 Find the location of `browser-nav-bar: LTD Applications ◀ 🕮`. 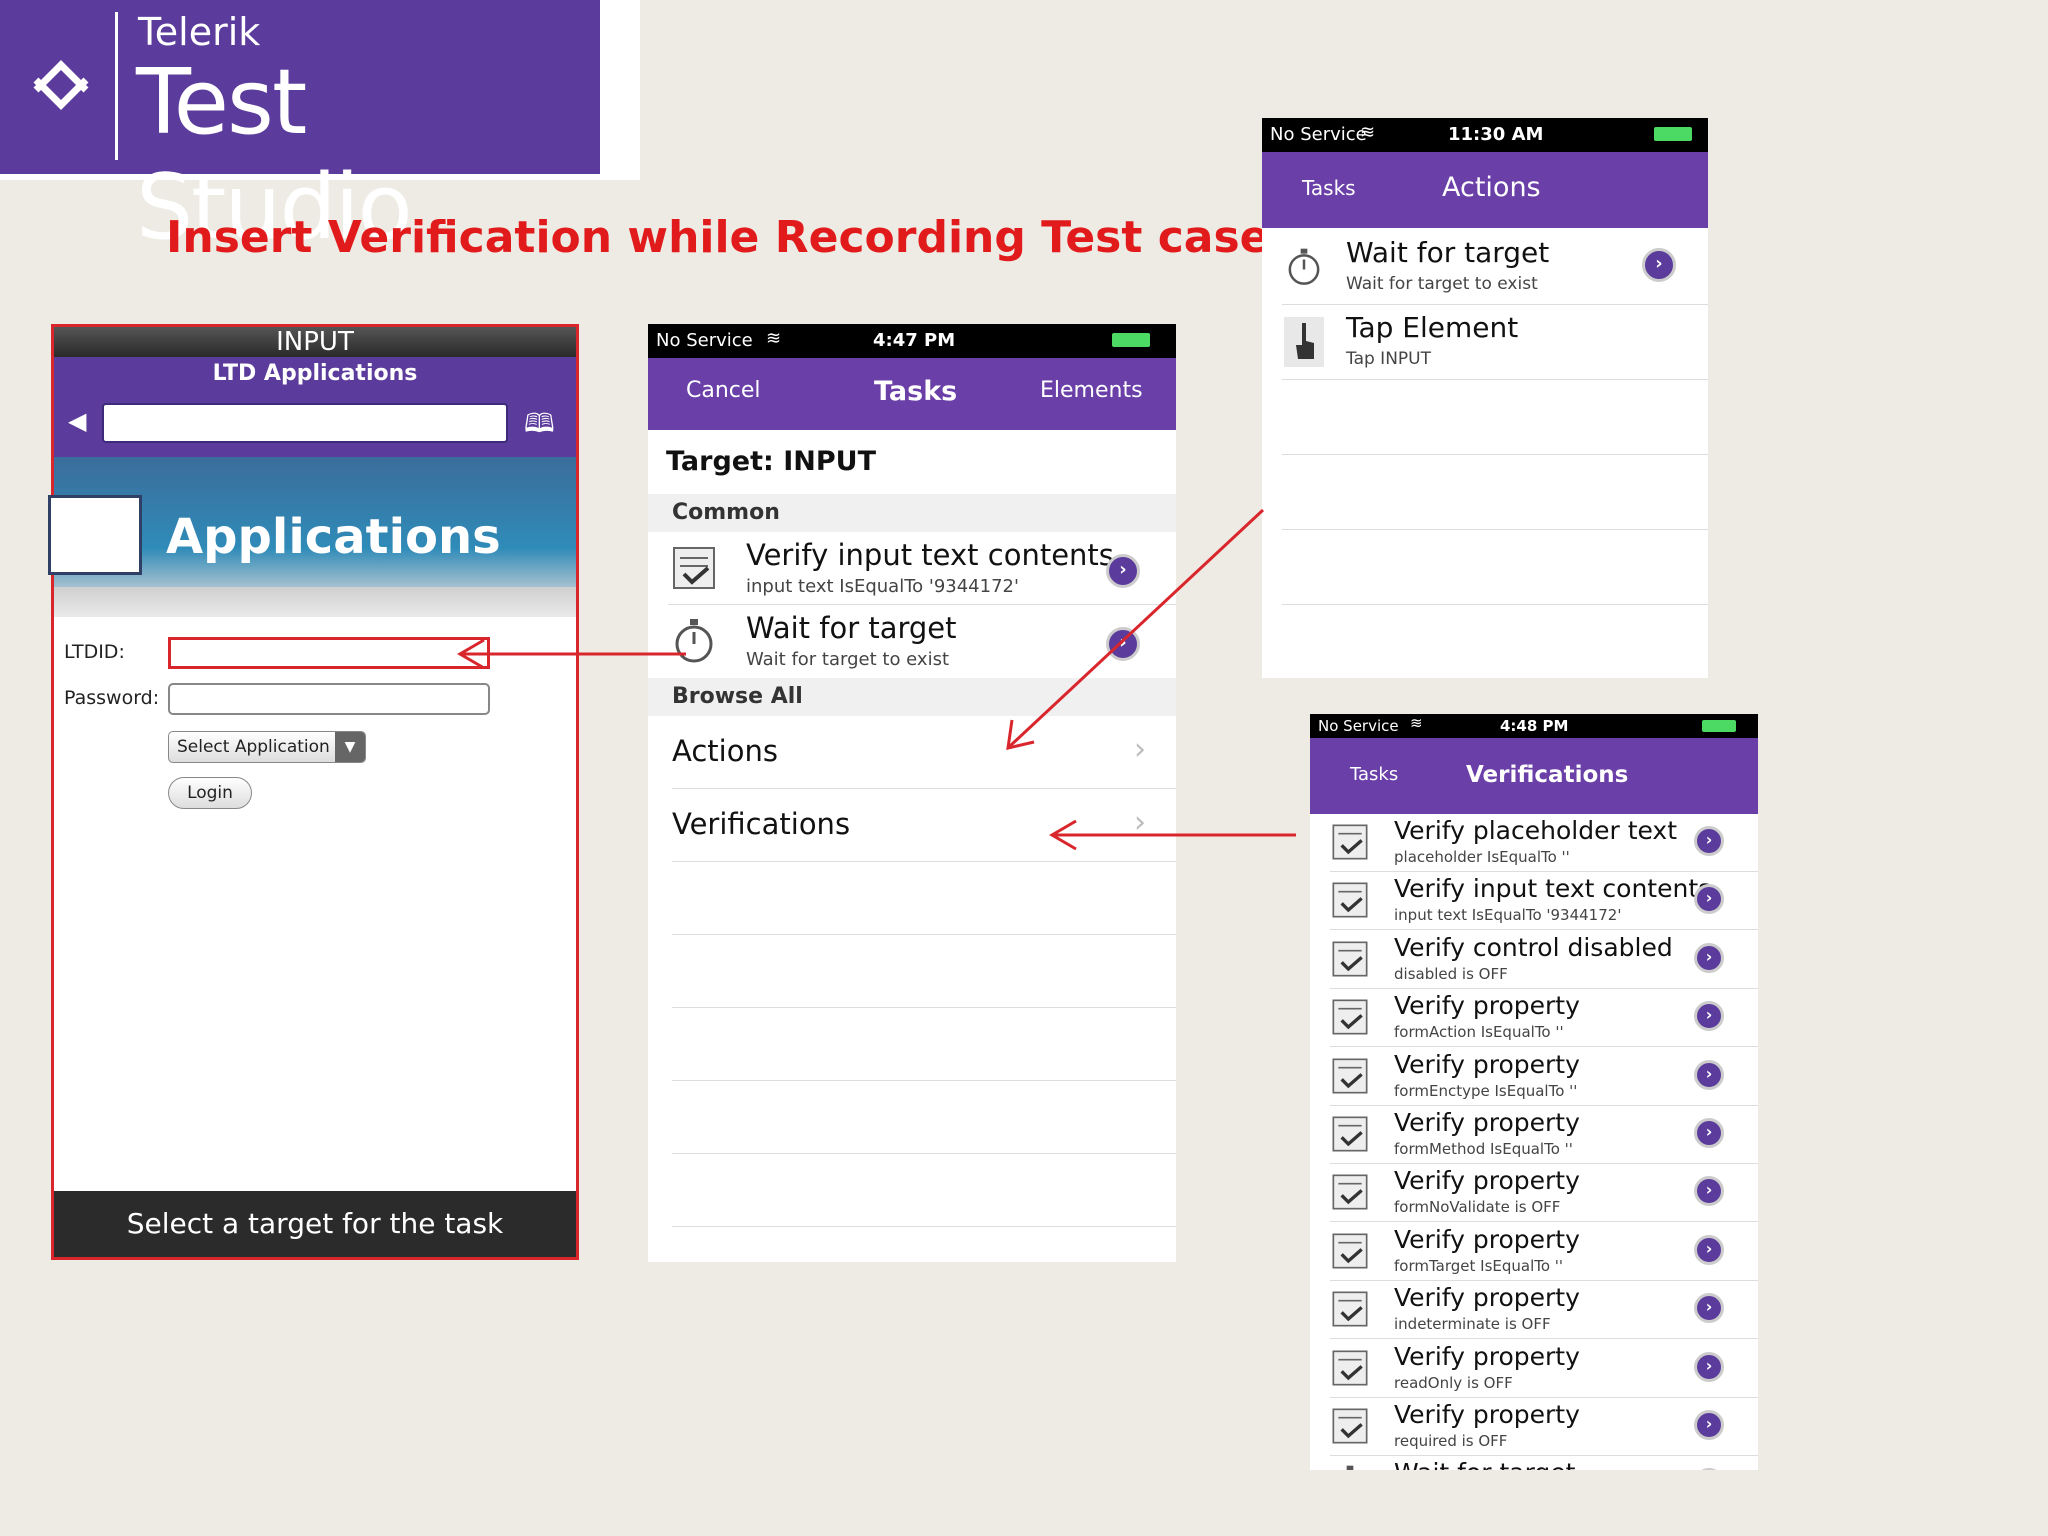

browser-nav-bar: LTD Applications ◀ 🕮 is located at coordinates (315, 407).